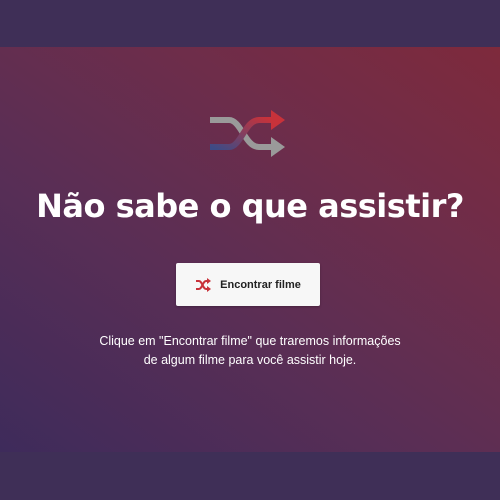 The width and height of the screenshot is (500, 500). Describe the element at coordinates (250, 23) in the screenshot. I see `top-band` at that location.